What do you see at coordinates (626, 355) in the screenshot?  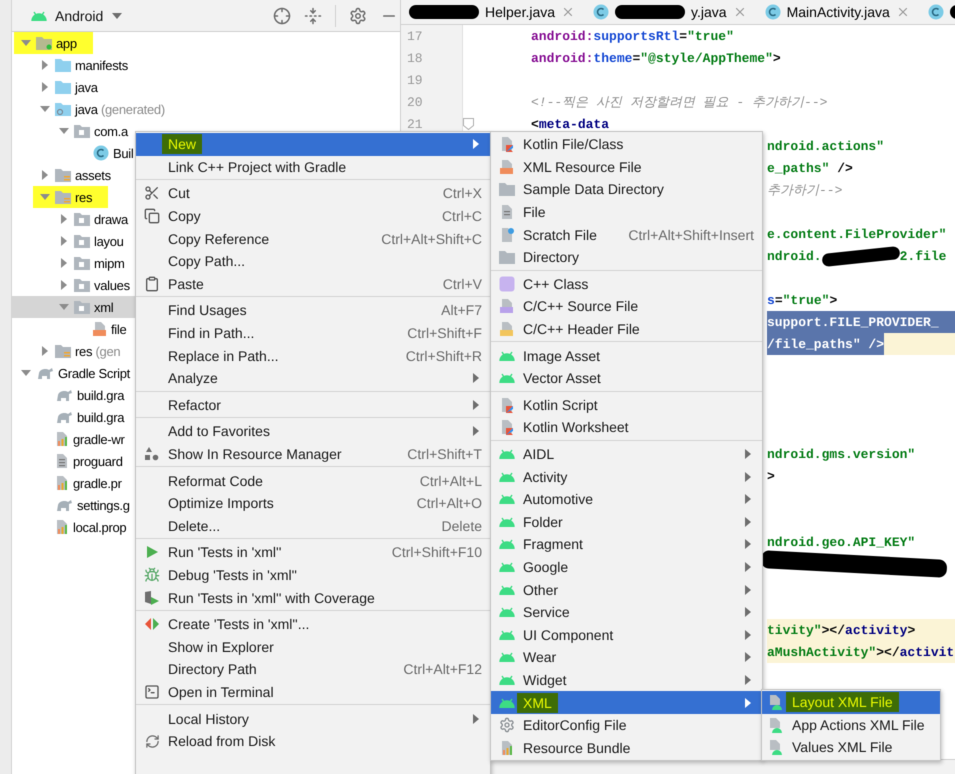 I see `menu-item: Image Asset` at bounding box center [626, 355].